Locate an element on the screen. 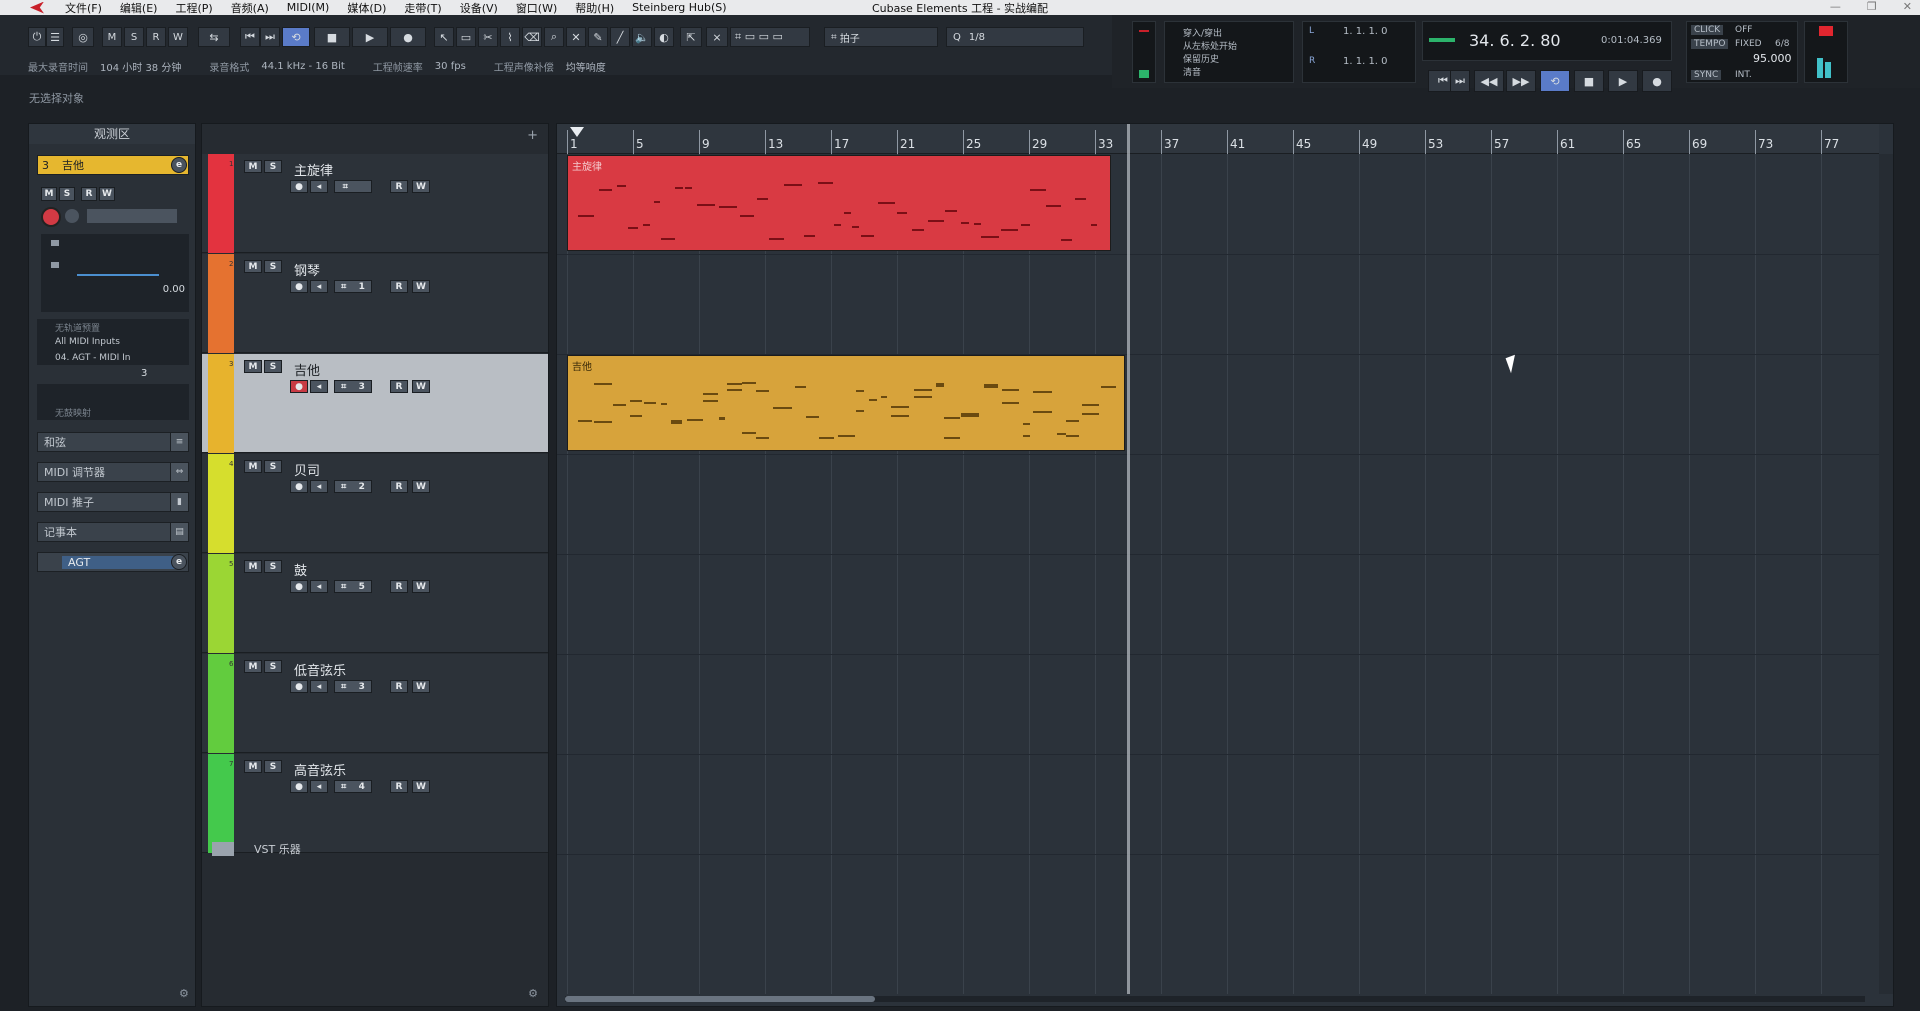 This screenshot has width=1920, height=1011. keep-history-label: 保留历史 is located at coordinates (1201, 58).